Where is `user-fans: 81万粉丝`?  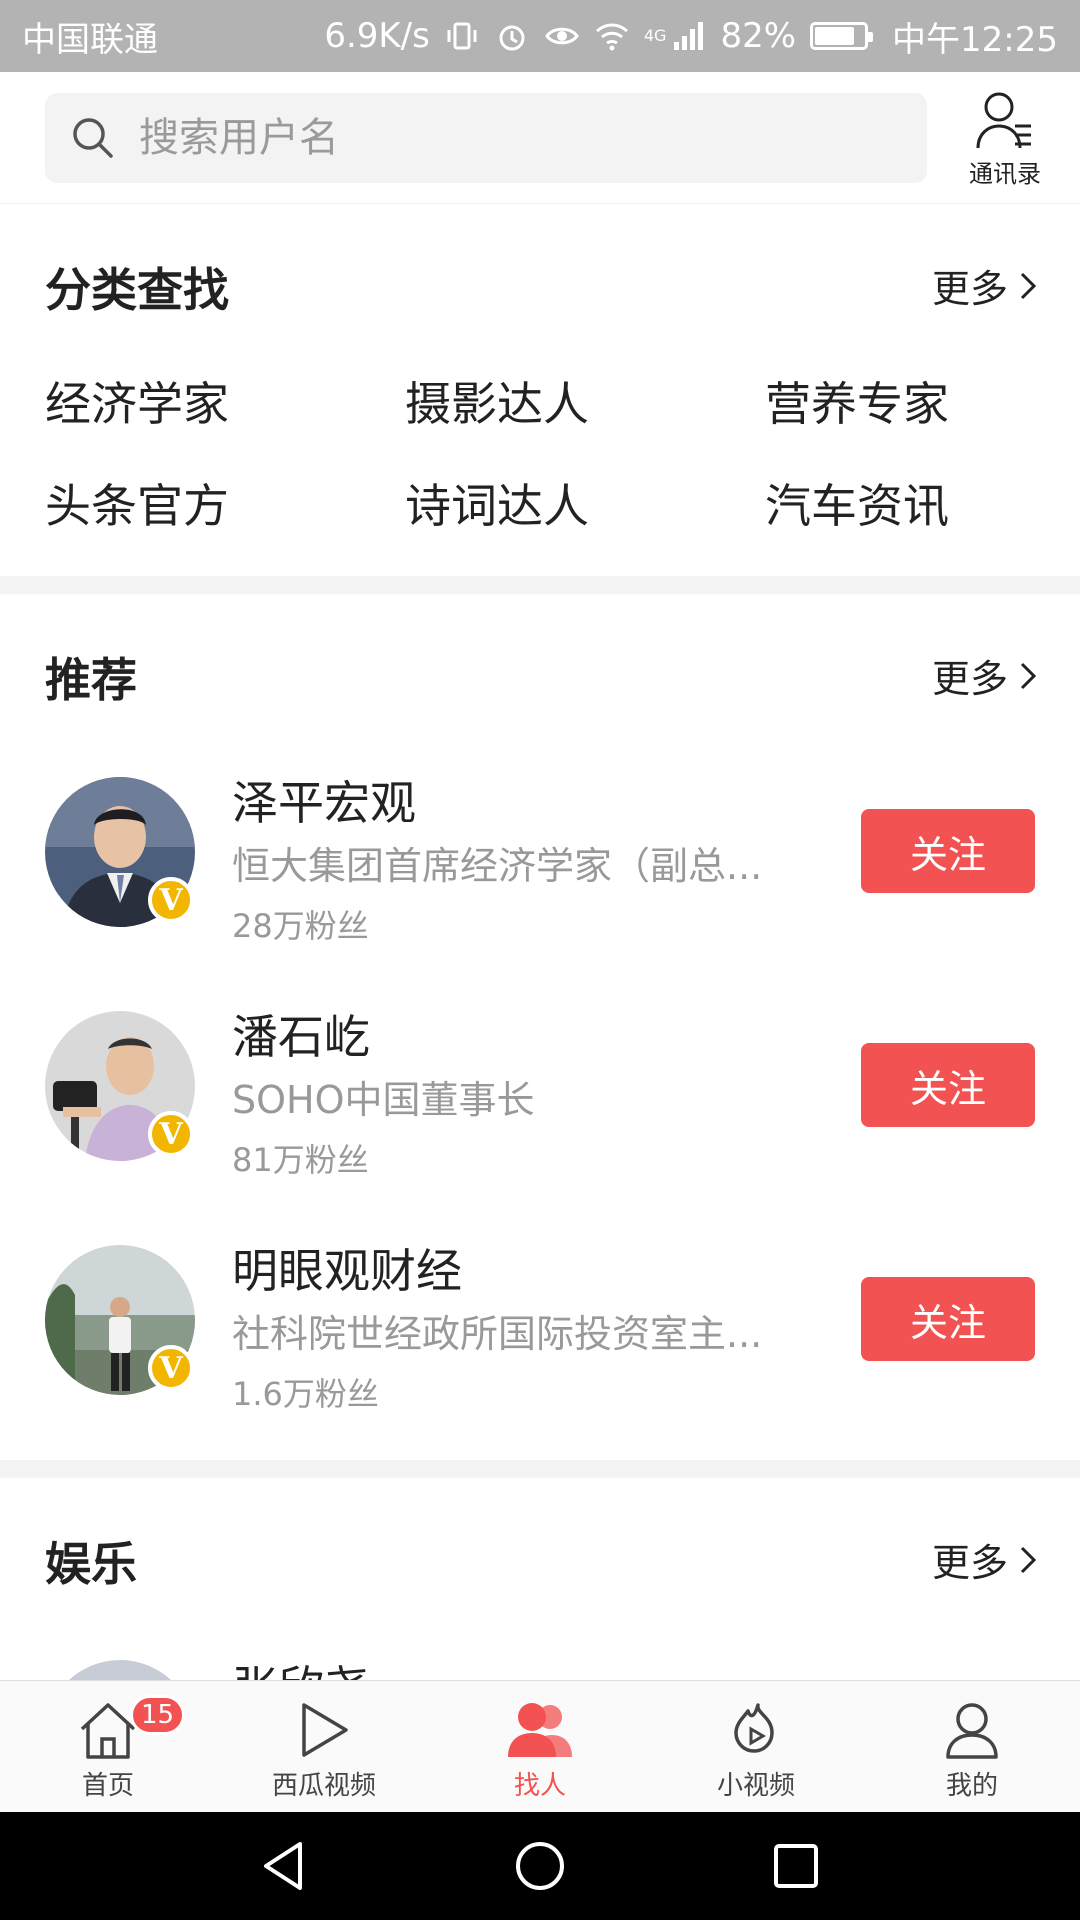
user-fans: 81万粉丝 is located at coordinates (300, 1160).